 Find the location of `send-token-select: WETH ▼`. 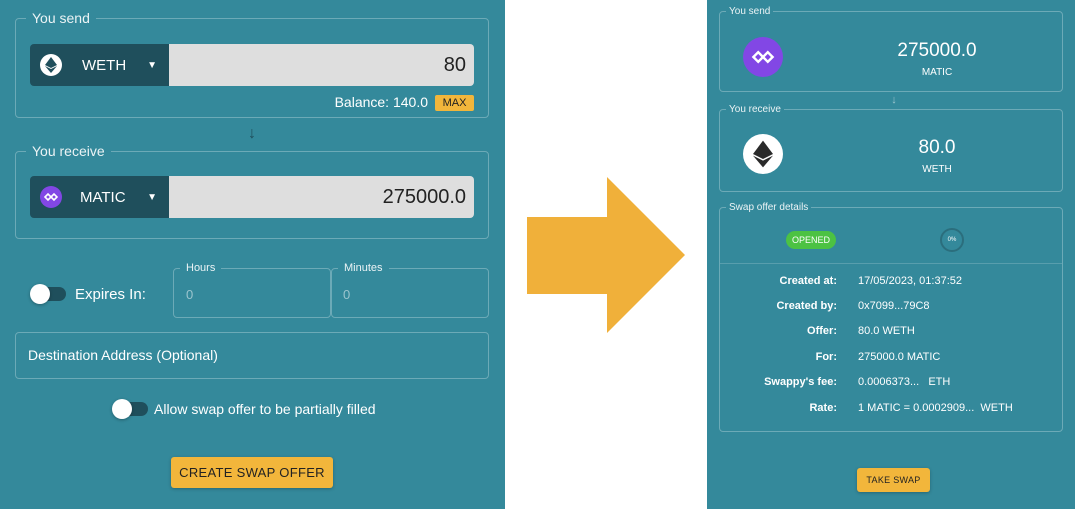

send-token-select: WETH ▼ is located at coordinates (99, 65).